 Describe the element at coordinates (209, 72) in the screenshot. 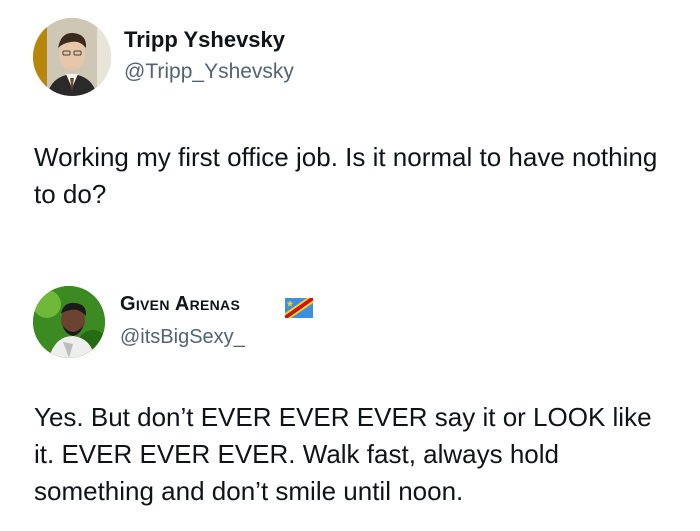

I see `author-handle: @Tripp_Yshevsky` at that location.